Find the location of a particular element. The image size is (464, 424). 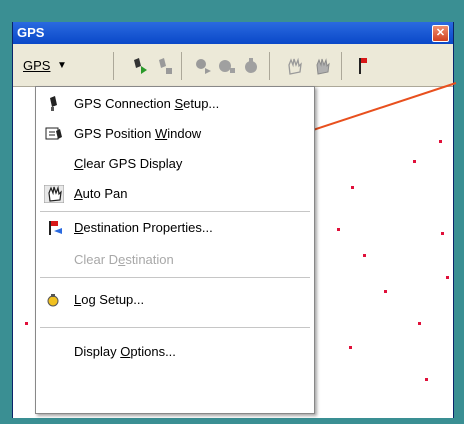

menu-label-accel: S is located at coordinates (179, 103).